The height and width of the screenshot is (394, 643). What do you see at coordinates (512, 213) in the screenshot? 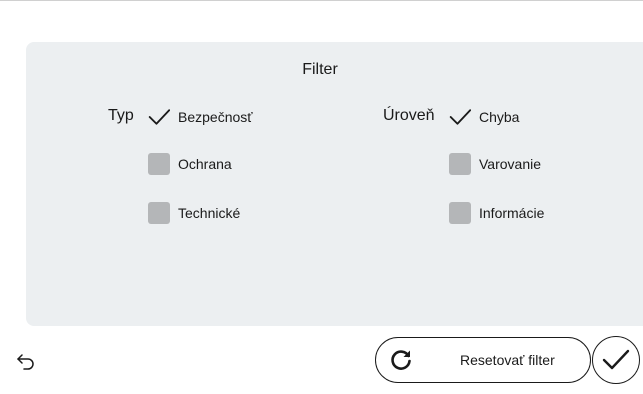
I see `checkbox-label: Informácie` at bounding box center [512, 213].